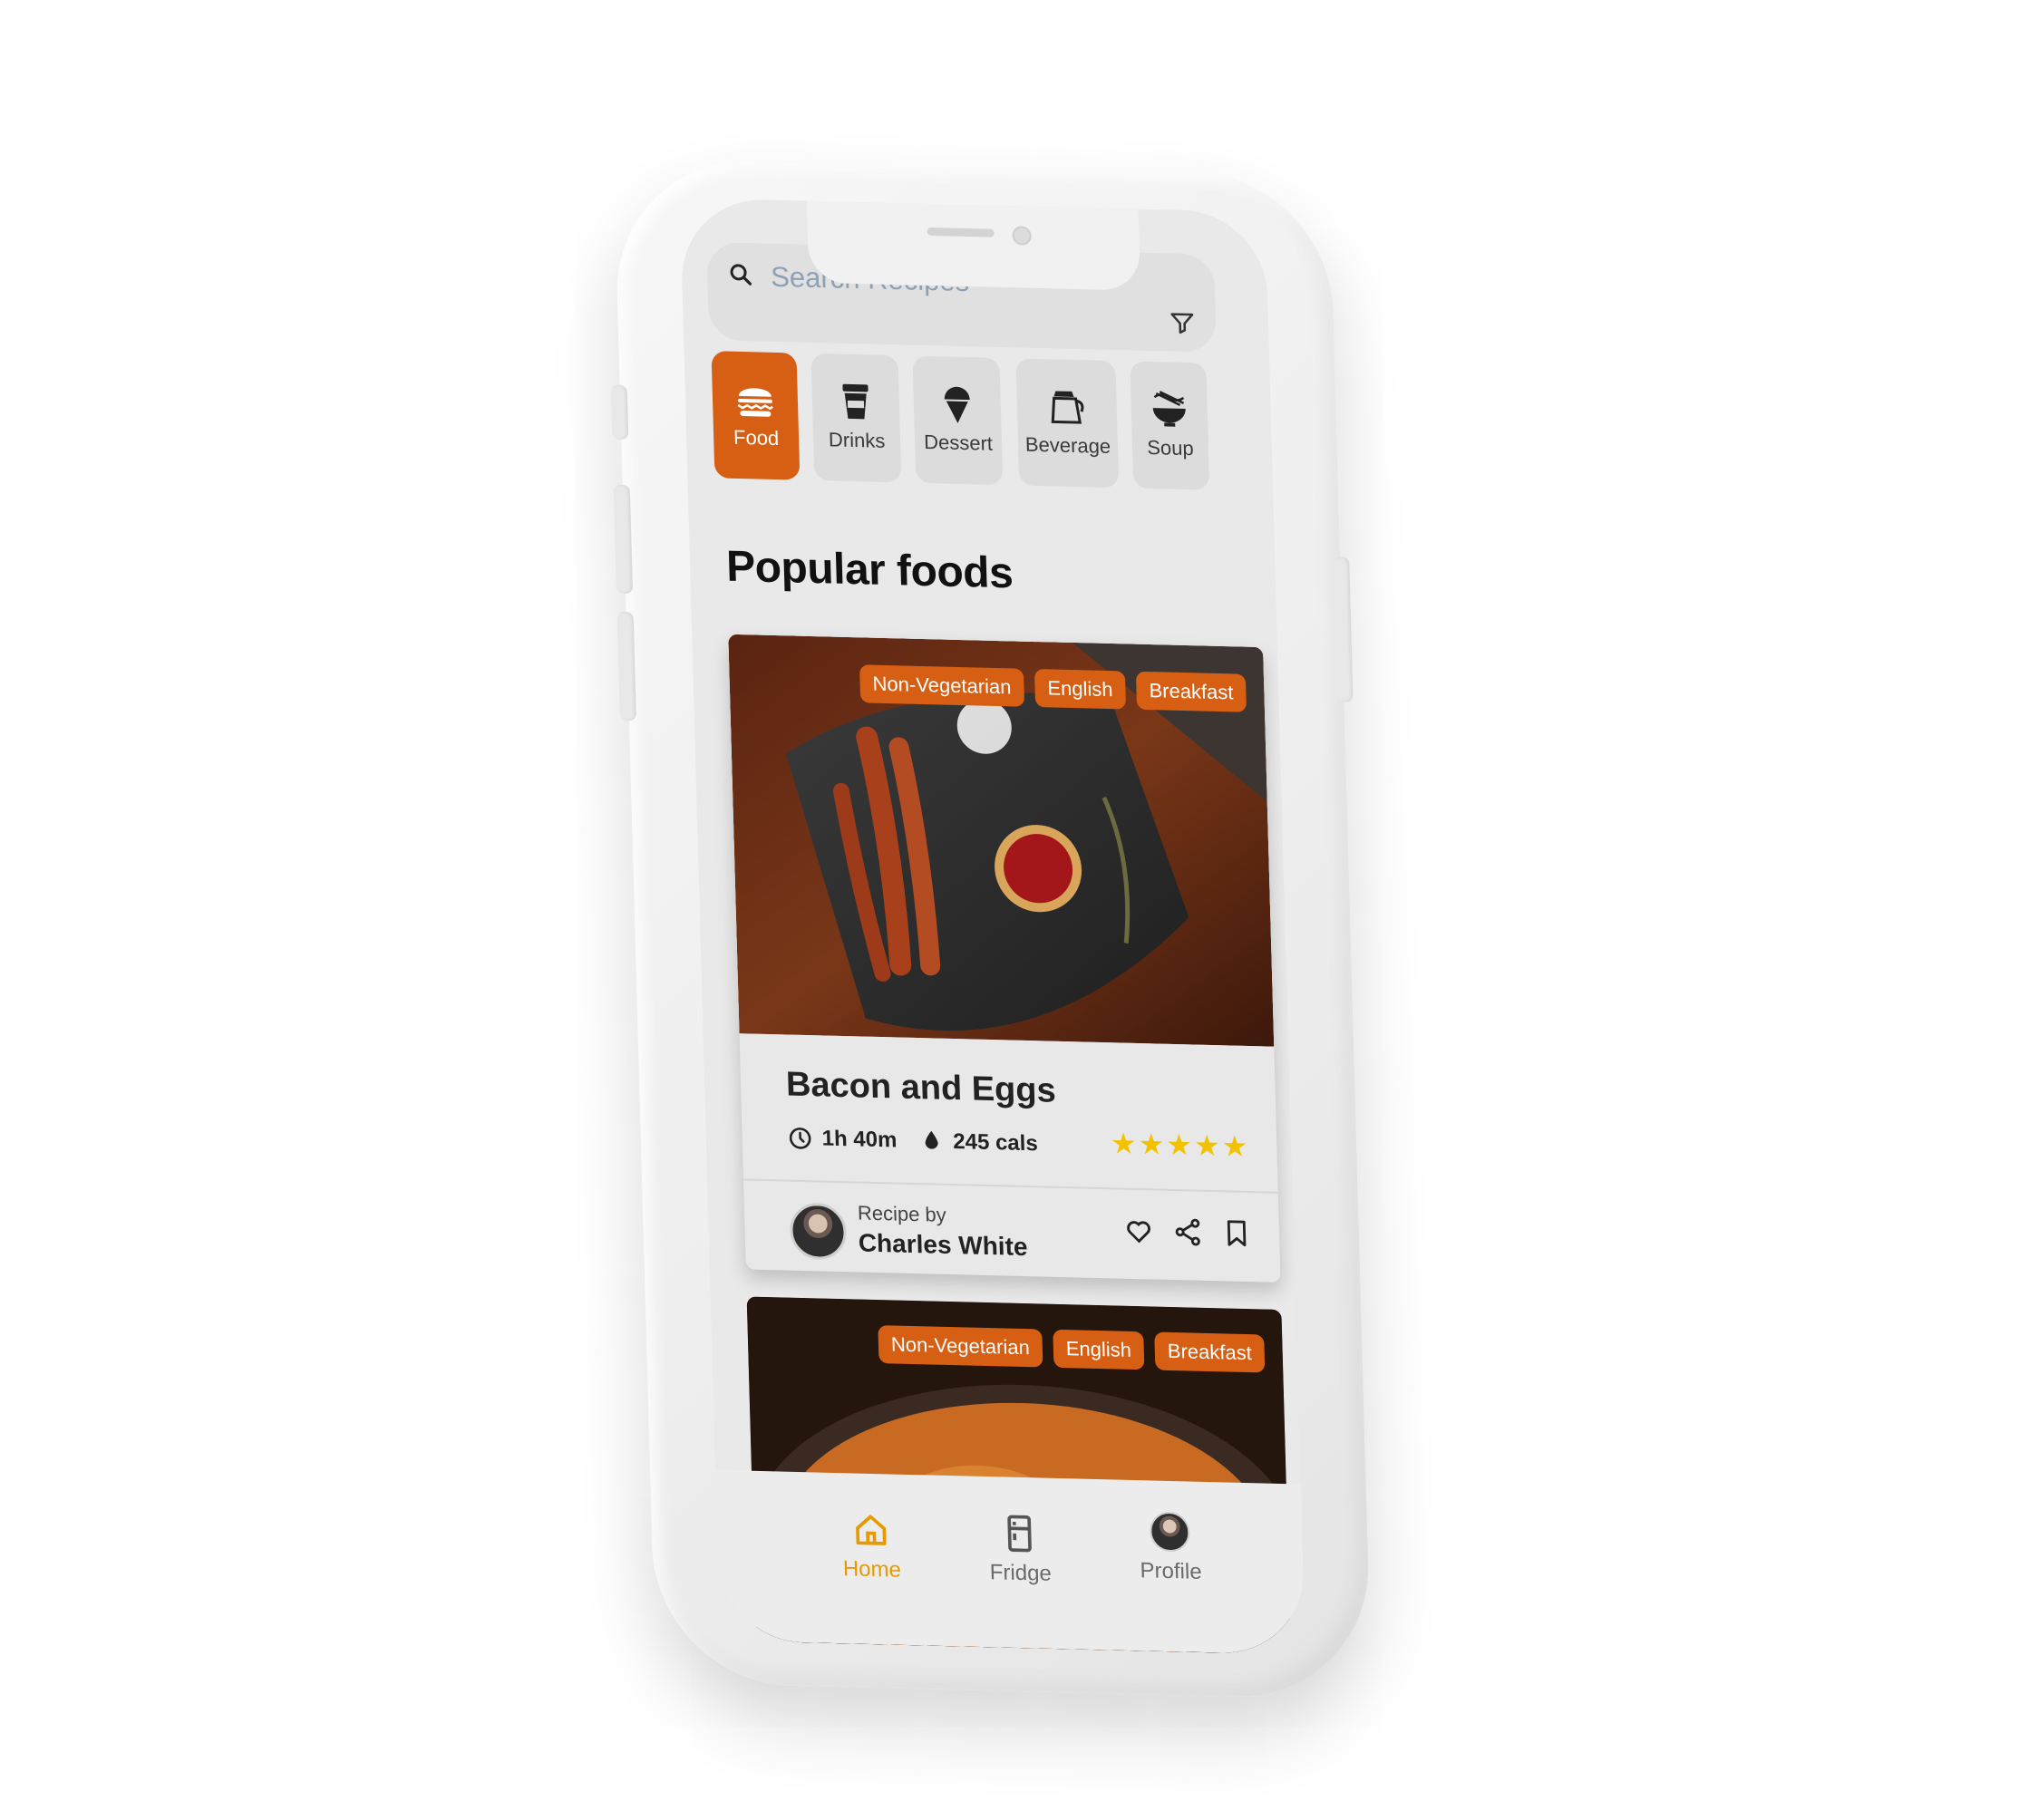 This screenshot has width=2038, height=1820. I want to click on category-label: Beverage, so click(1067, 445).